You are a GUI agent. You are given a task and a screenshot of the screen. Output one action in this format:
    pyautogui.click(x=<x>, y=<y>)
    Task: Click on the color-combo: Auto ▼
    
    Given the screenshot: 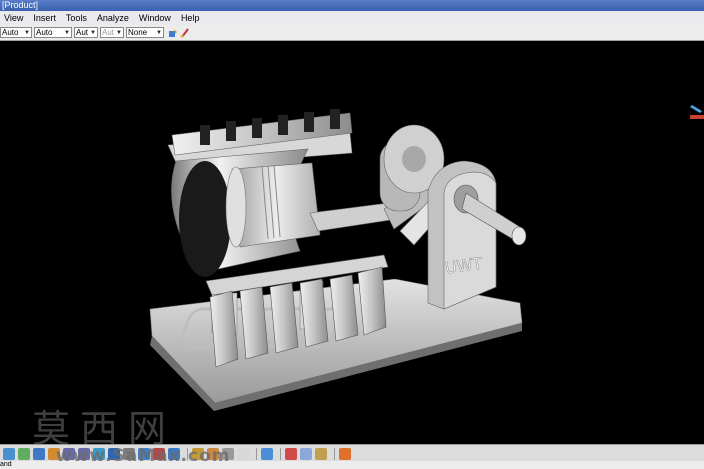 What is the action you would take?
    pyautogui.click(x=16, y=32)
    